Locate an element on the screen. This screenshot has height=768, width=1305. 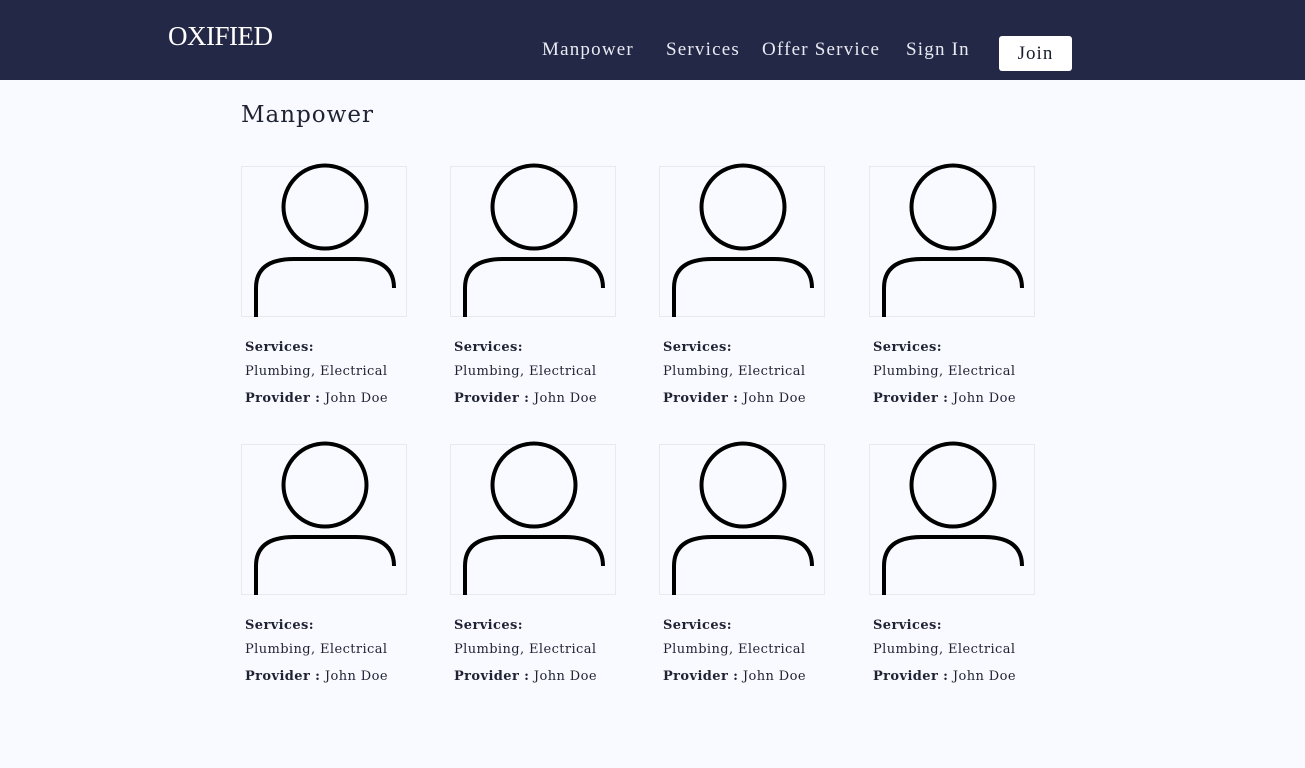
brand-logo: OXIFIED is located at coordinates (220, 36).